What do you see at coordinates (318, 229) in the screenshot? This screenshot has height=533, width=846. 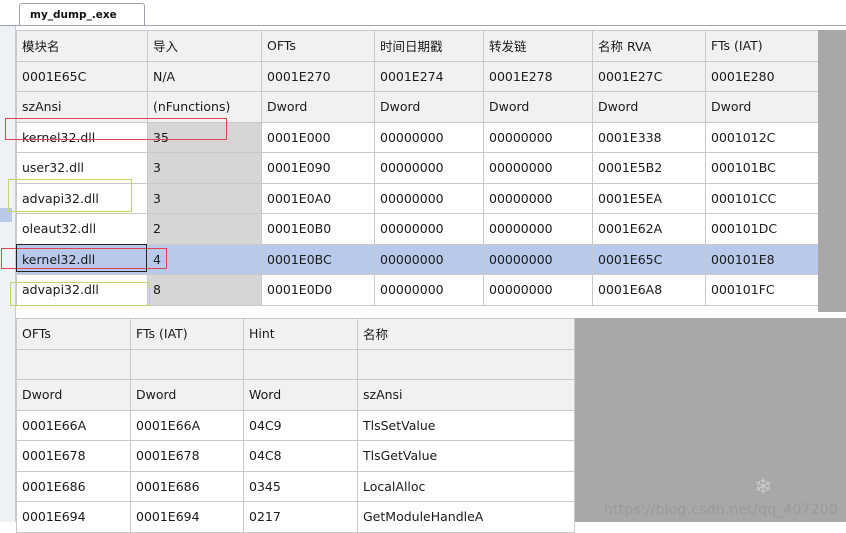 I see `cell: 0001E0B0` at bounding box center [318, 229].